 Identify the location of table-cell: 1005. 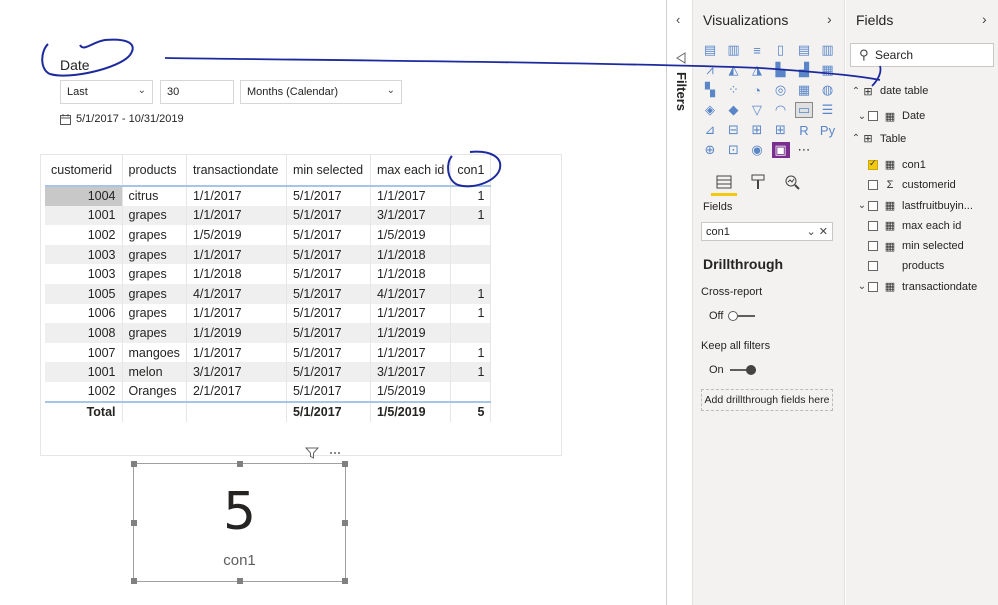
(84, 293).